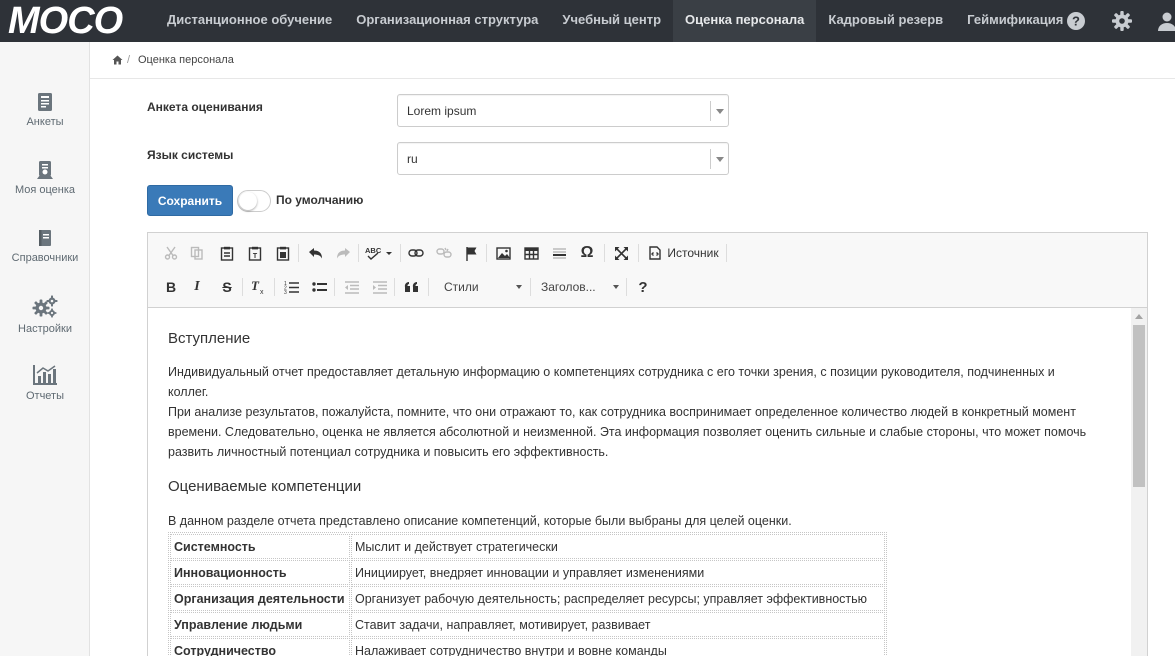 This screenshot has width=1175, height=656. What do you see at coordinates (412, 287) in the screenshot?
I see `blockquote-icon` at bounding box center [412, 287].